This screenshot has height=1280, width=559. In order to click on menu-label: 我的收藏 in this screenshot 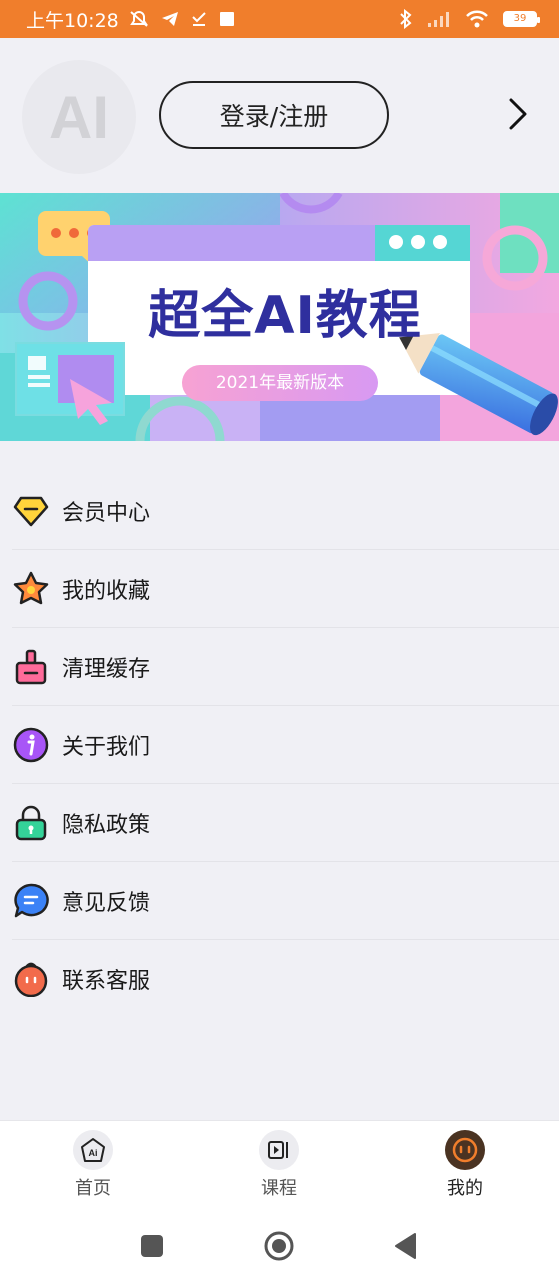, I will do `click(106, 591)`.